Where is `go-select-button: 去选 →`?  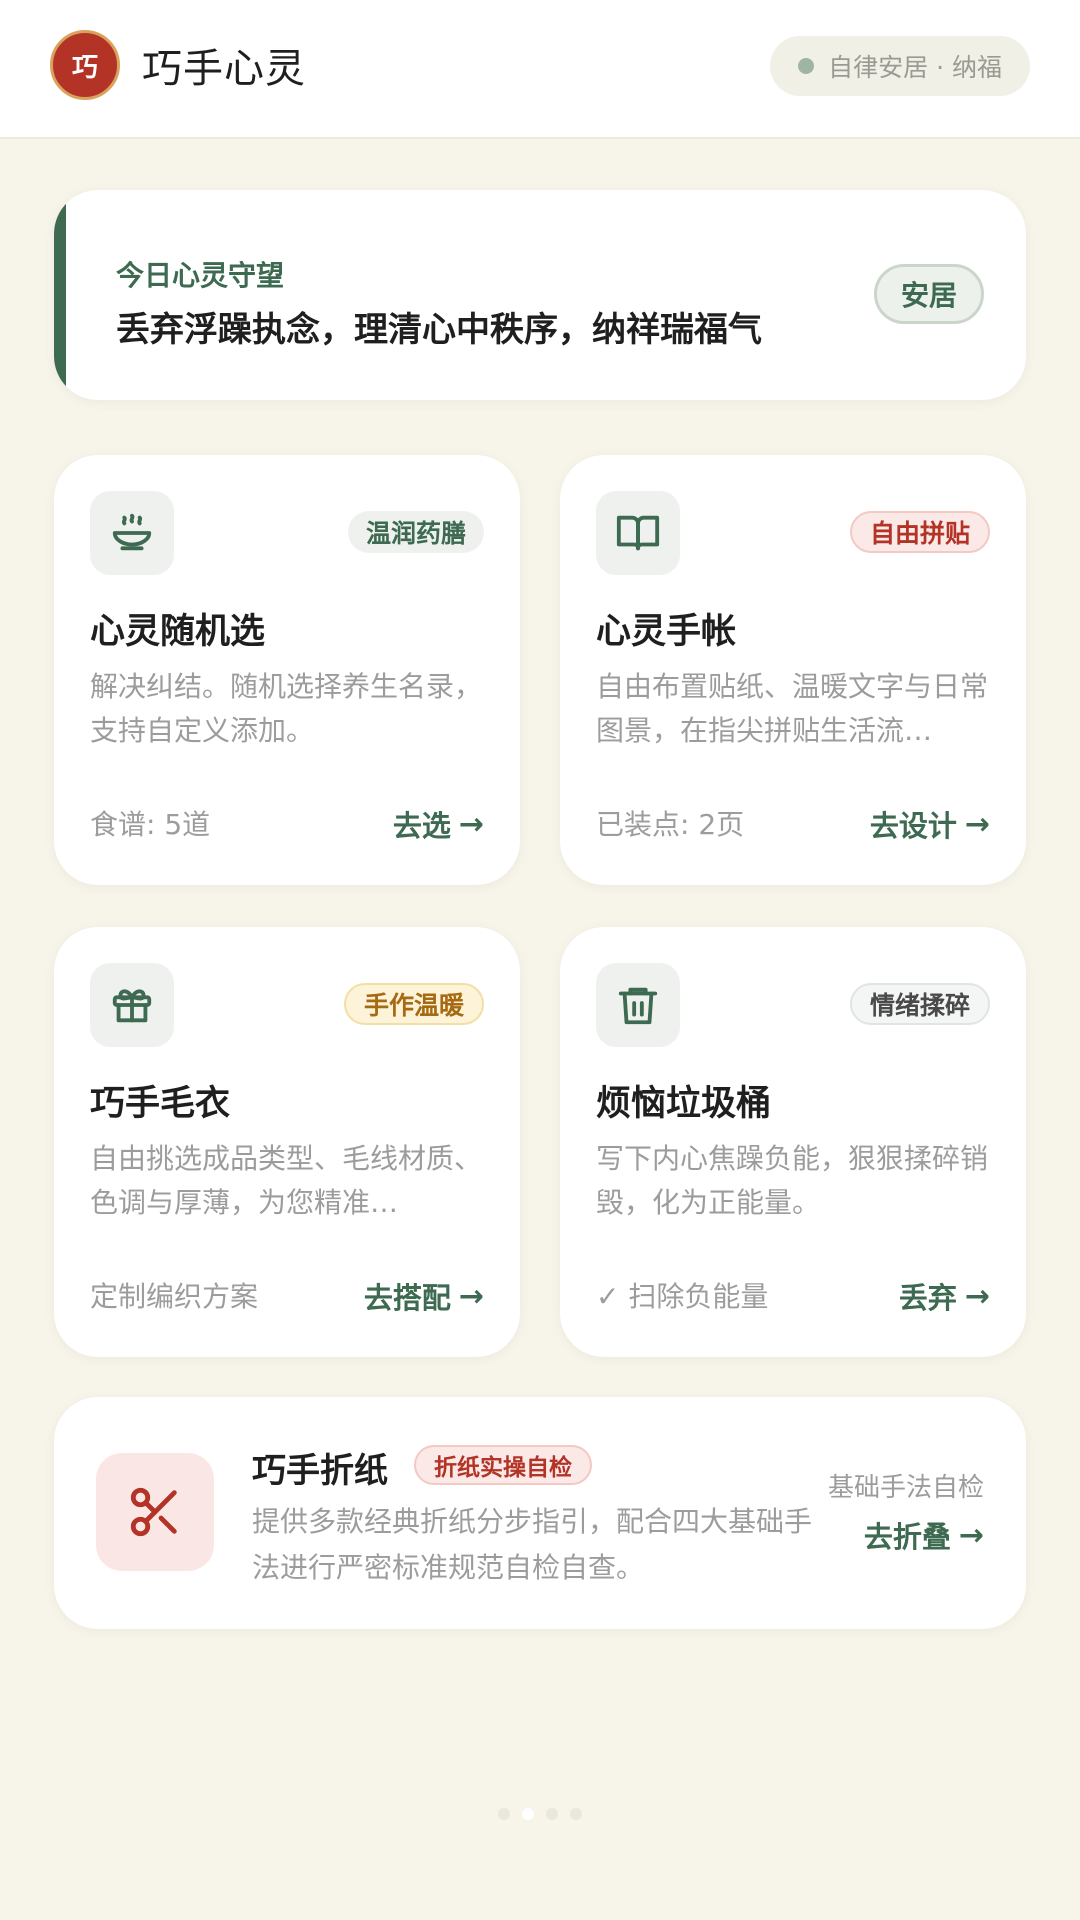 go-select-button: 去选 → is located at coordinates (438, 824).